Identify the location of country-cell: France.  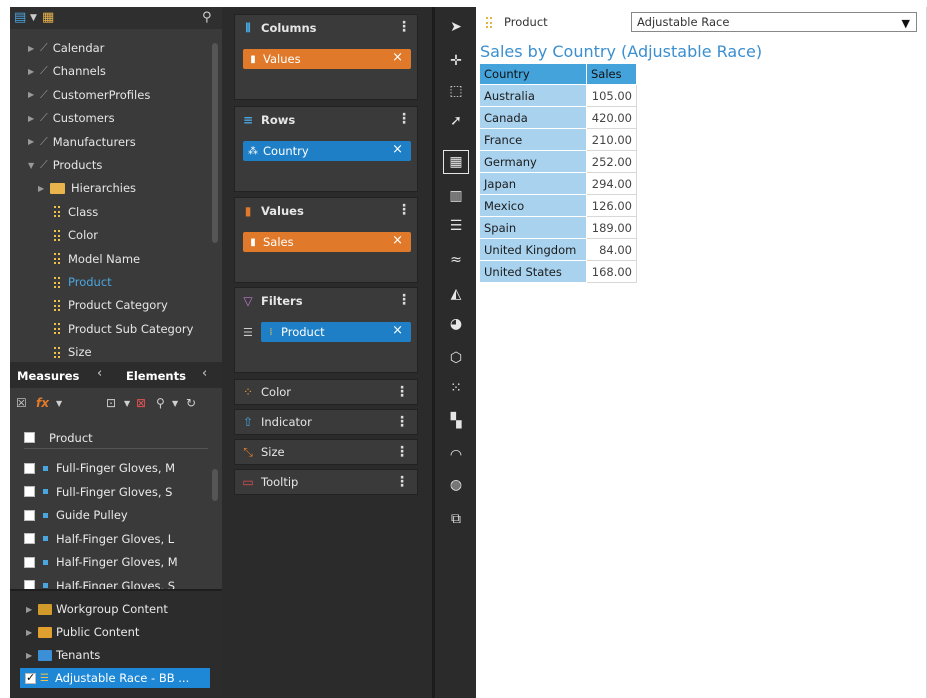
(533, 139).